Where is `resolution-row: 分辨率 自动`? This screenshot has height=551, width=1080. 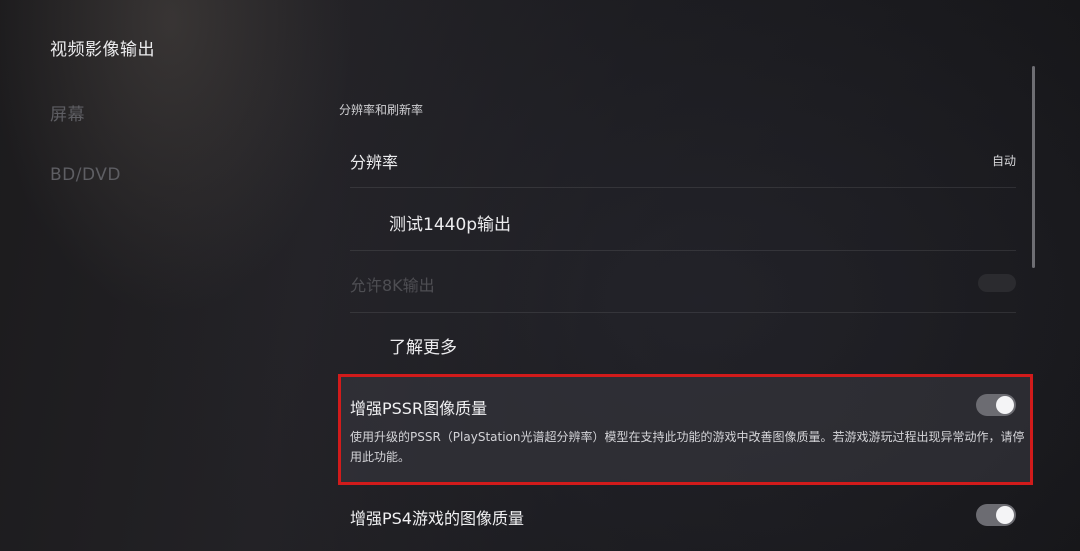
resolution-row: 分辨率 自动 is located at coordinates (684, 160).